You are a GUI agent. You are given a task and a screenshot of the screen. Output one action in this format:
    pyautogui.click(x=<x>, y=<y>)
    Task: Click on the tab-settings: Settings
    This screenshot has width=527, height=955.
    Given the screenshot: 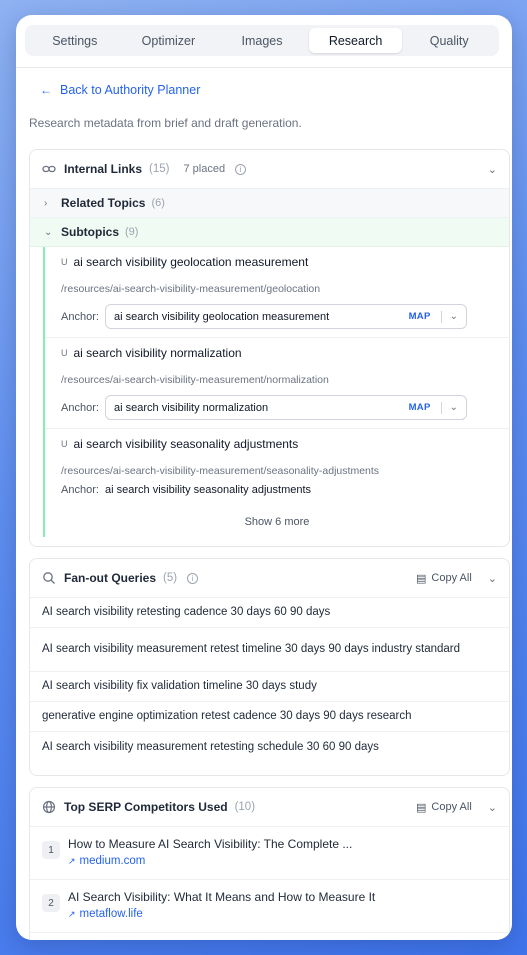 What is the action you would take?
    pyautogui.click(x=75, y=40)
    